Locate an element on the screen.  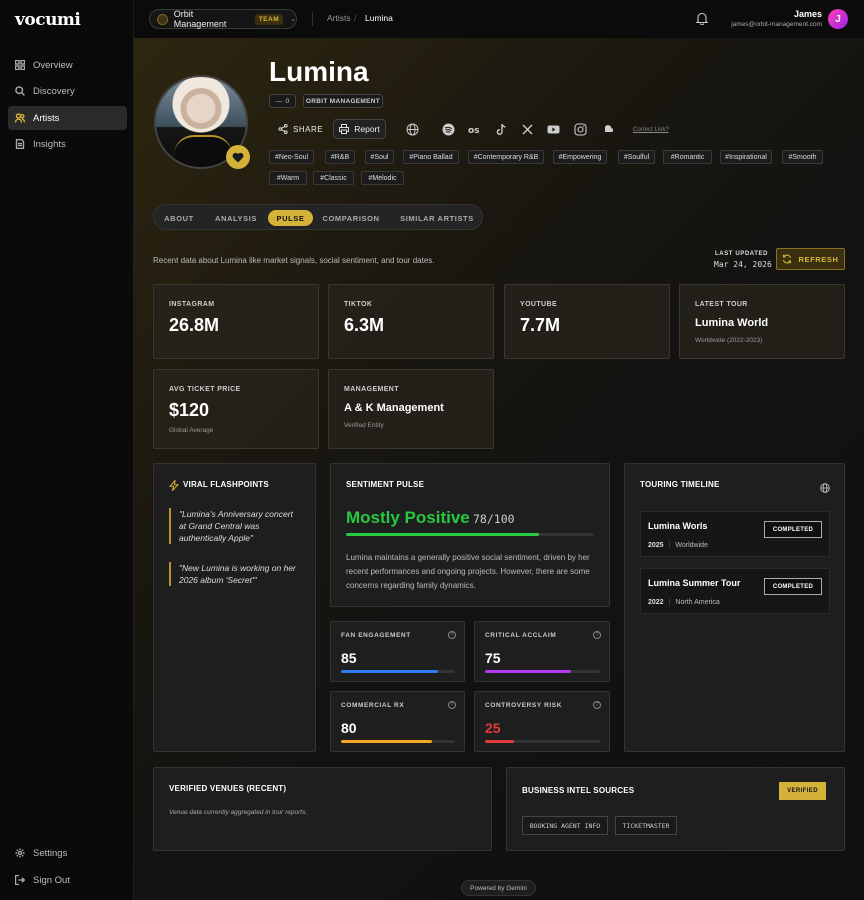
stat-label: YOUTUBE is located at coordinates (539, 304).